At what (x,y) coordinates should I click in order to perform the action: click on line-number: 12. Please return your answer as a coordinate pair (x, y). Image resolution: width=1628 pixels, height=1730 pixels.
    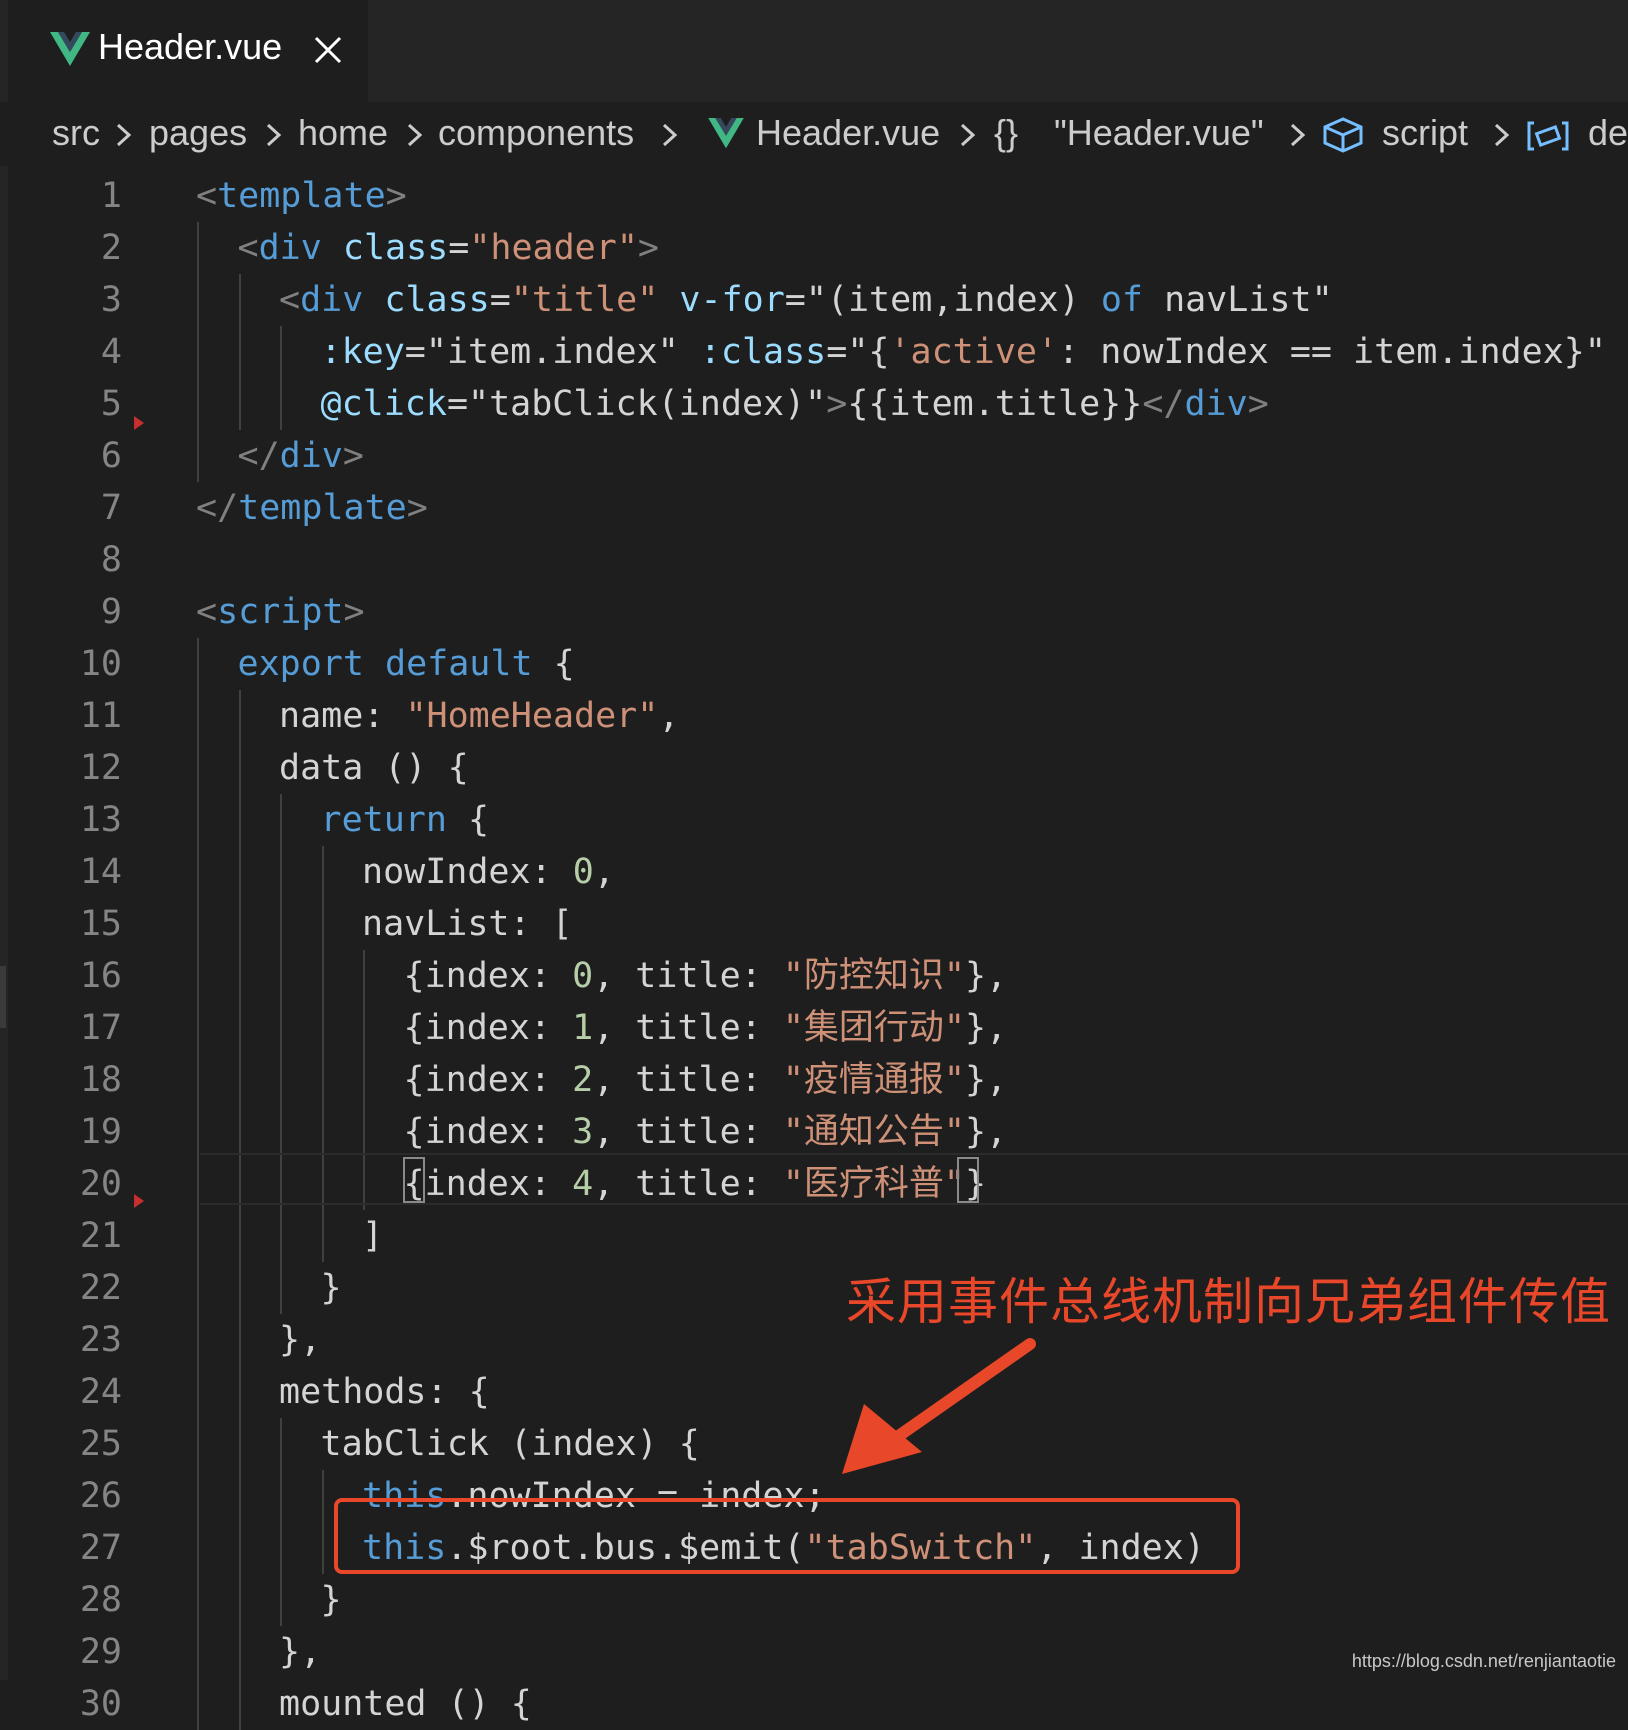
    Looking at the image, I should click on (100, 768).